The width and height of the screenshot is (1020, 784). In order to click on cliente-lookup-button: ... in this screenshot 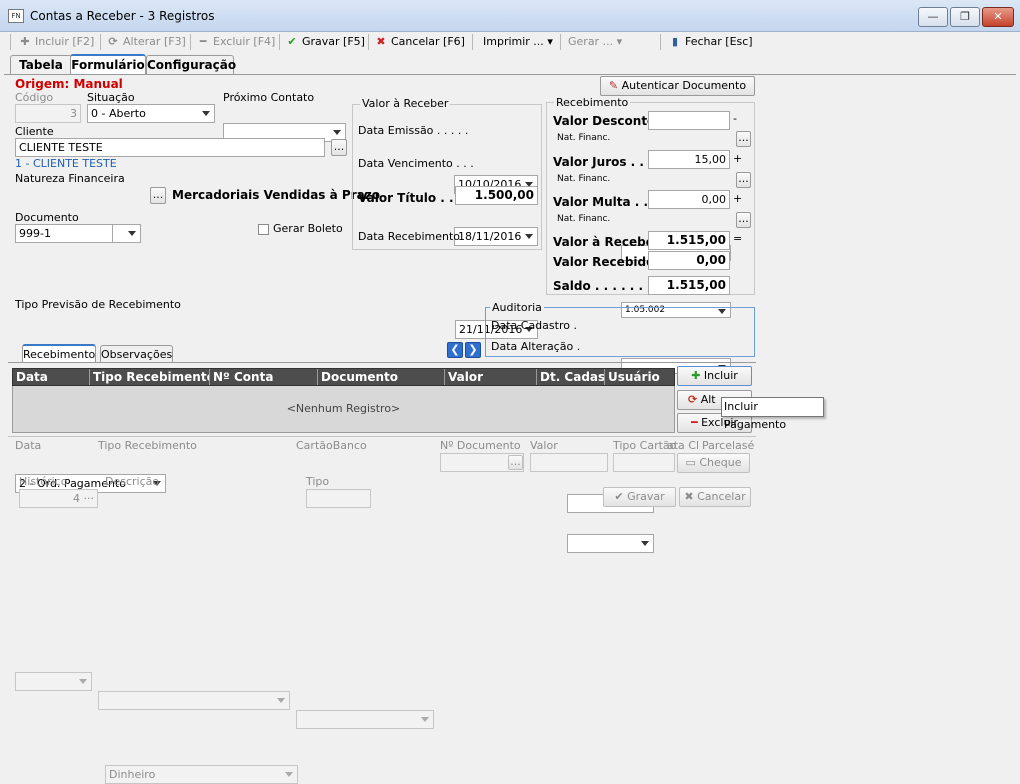, I will do `click(339, 147)`.